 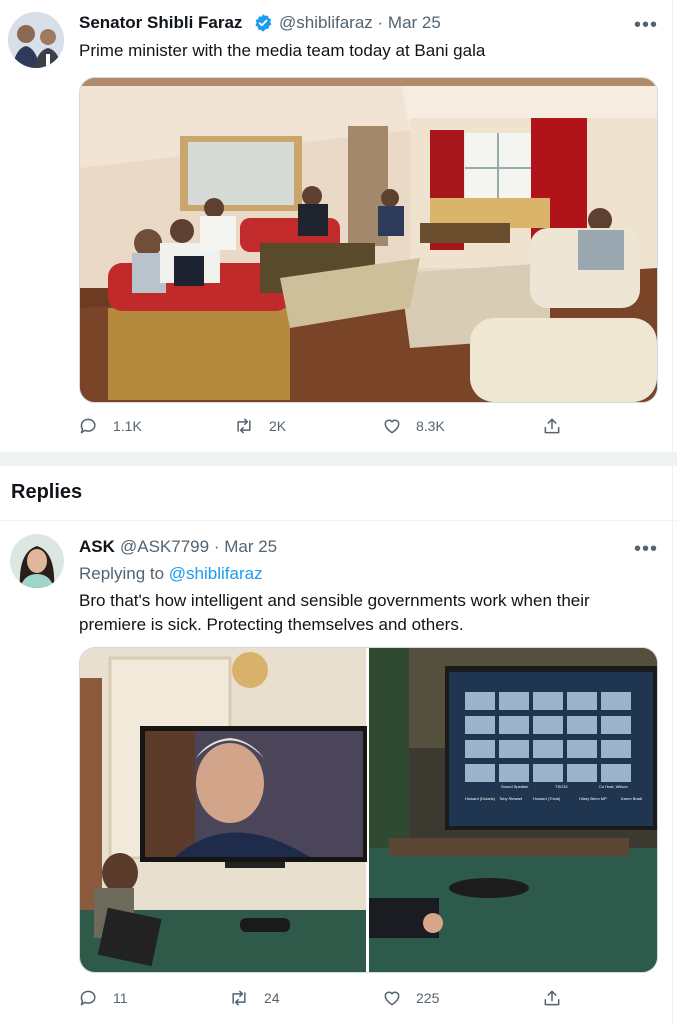 I want to click on replying-to-line: Replying to @shiblifaraz, so click(x=171, y=574).